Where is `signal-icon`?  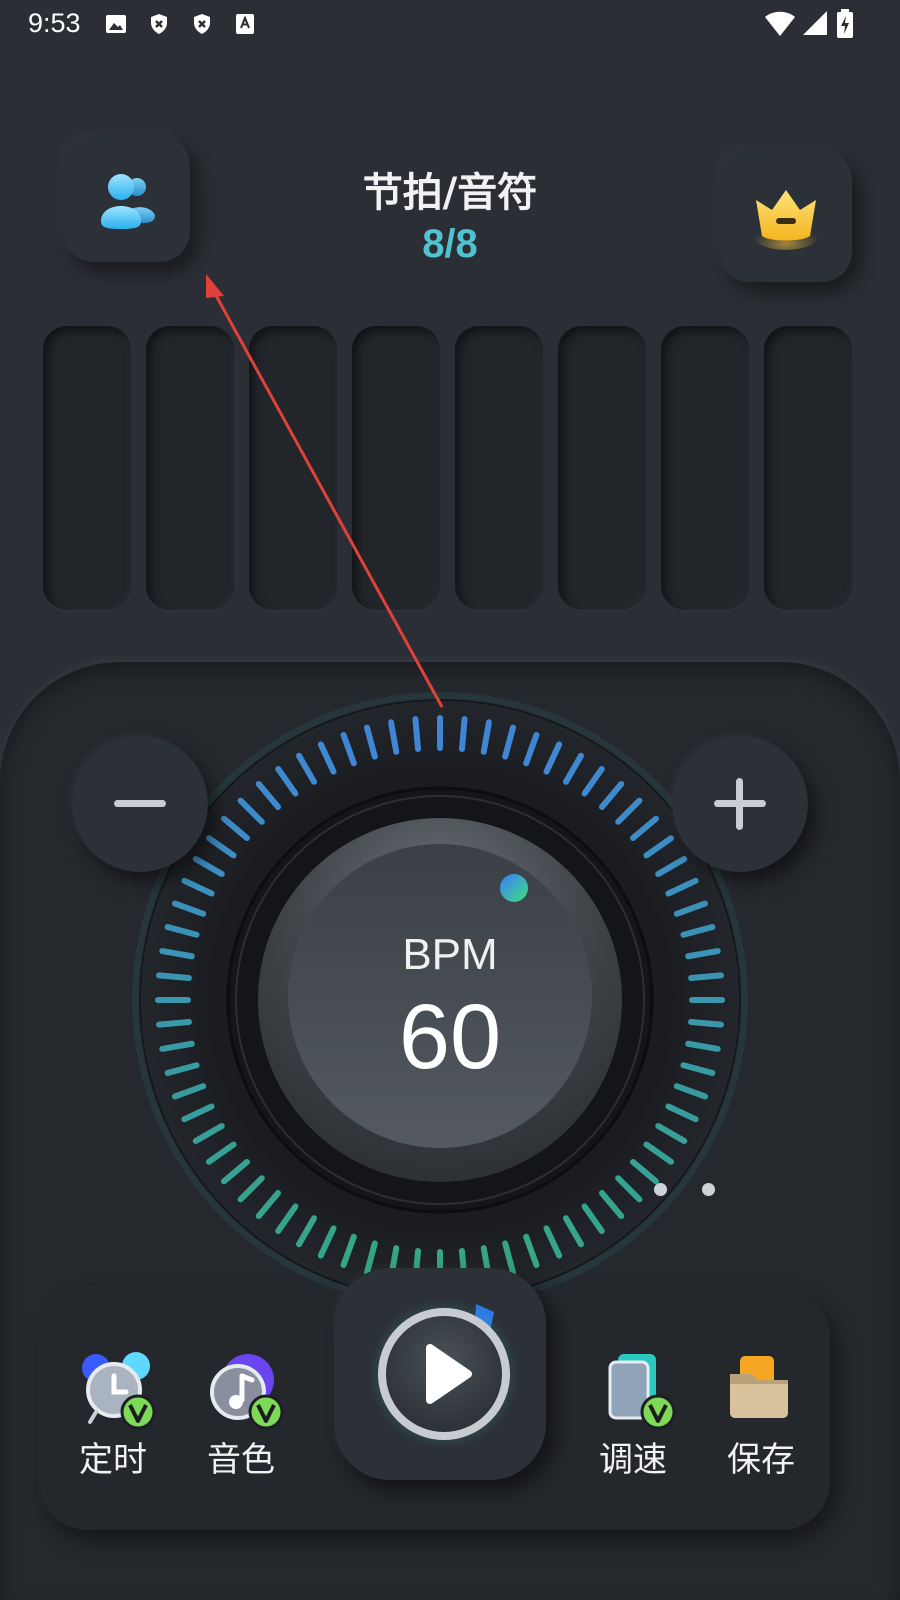
signal-icon is located at coordinates (815, 23).